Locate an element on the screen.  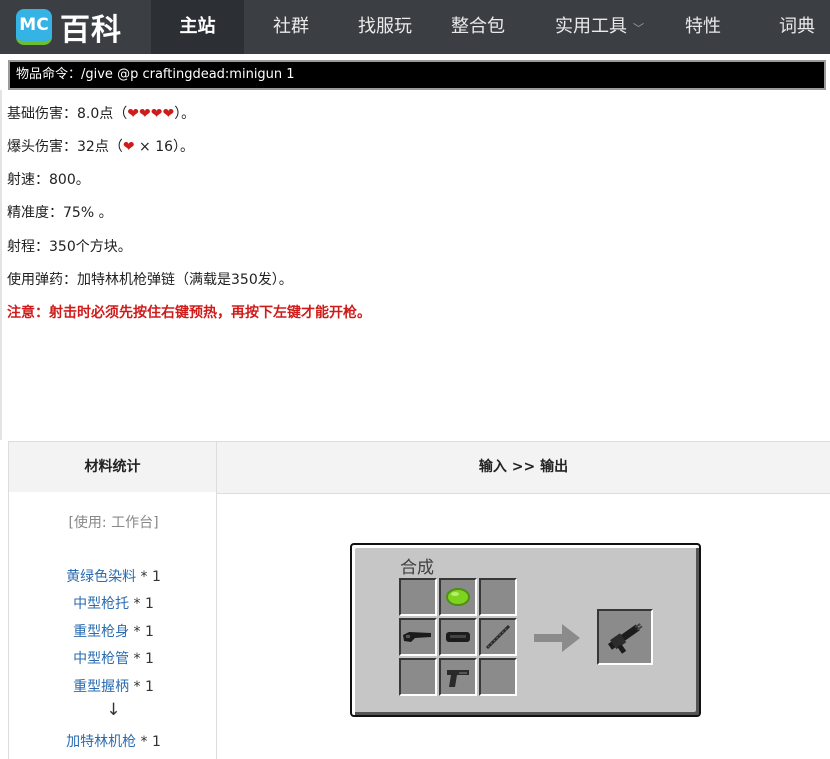
heart-icon: ❤❤❤❤ is located at coordinates (151, 114).